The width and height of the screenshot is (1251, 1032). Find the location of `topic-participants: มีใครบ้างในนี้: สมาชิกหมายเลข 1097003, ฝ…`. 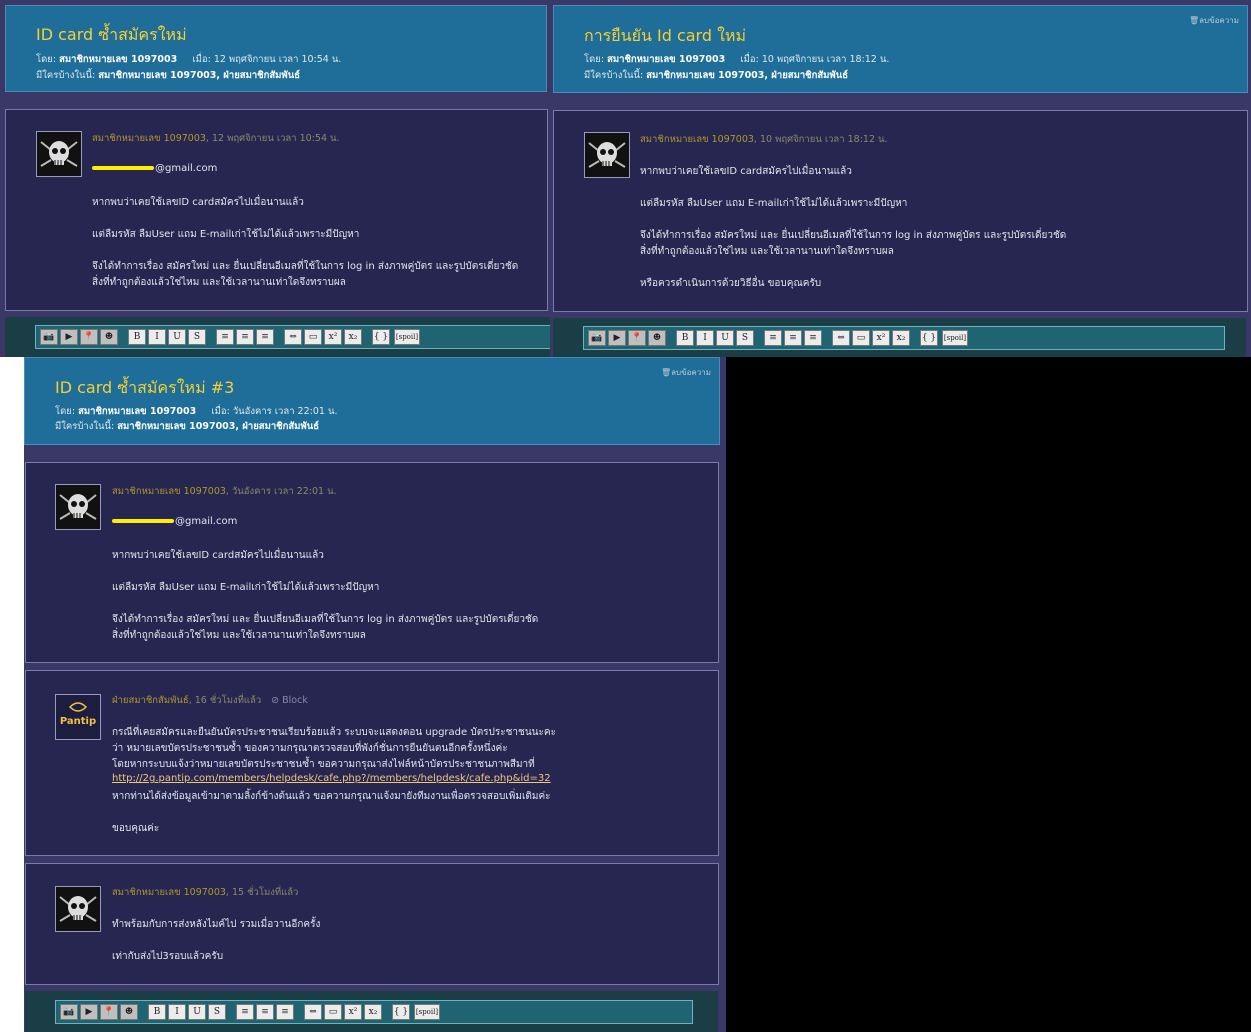

topic-participants: มีใครบ้างในนี้: สมาชิกหมายเลข 1097003, ฝ… is located at coordinates (716, 75).